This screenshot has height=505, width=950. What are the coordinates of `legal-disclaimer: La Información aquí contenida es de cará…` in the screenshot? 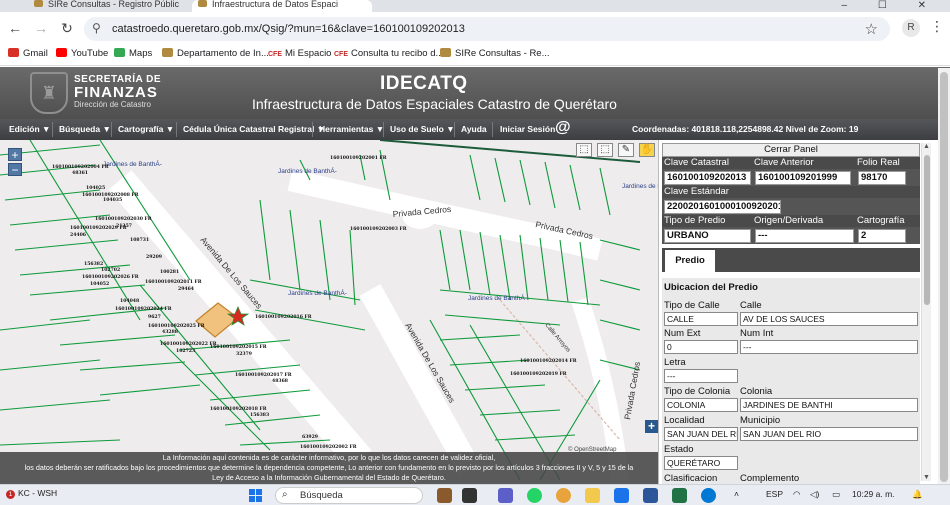 It's located at (329, 468).